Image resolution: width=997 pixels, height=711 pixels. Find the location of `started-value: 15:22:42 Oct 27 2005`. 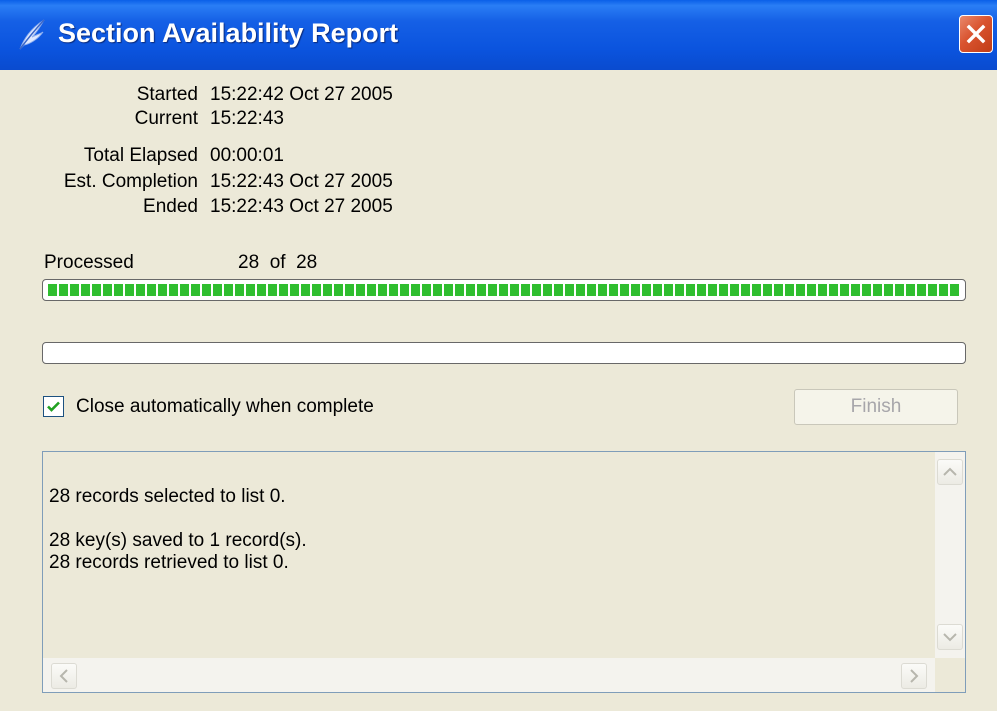

started-value: 15:22:42 Oct 27 2005 is located at coordinates (301, 94).